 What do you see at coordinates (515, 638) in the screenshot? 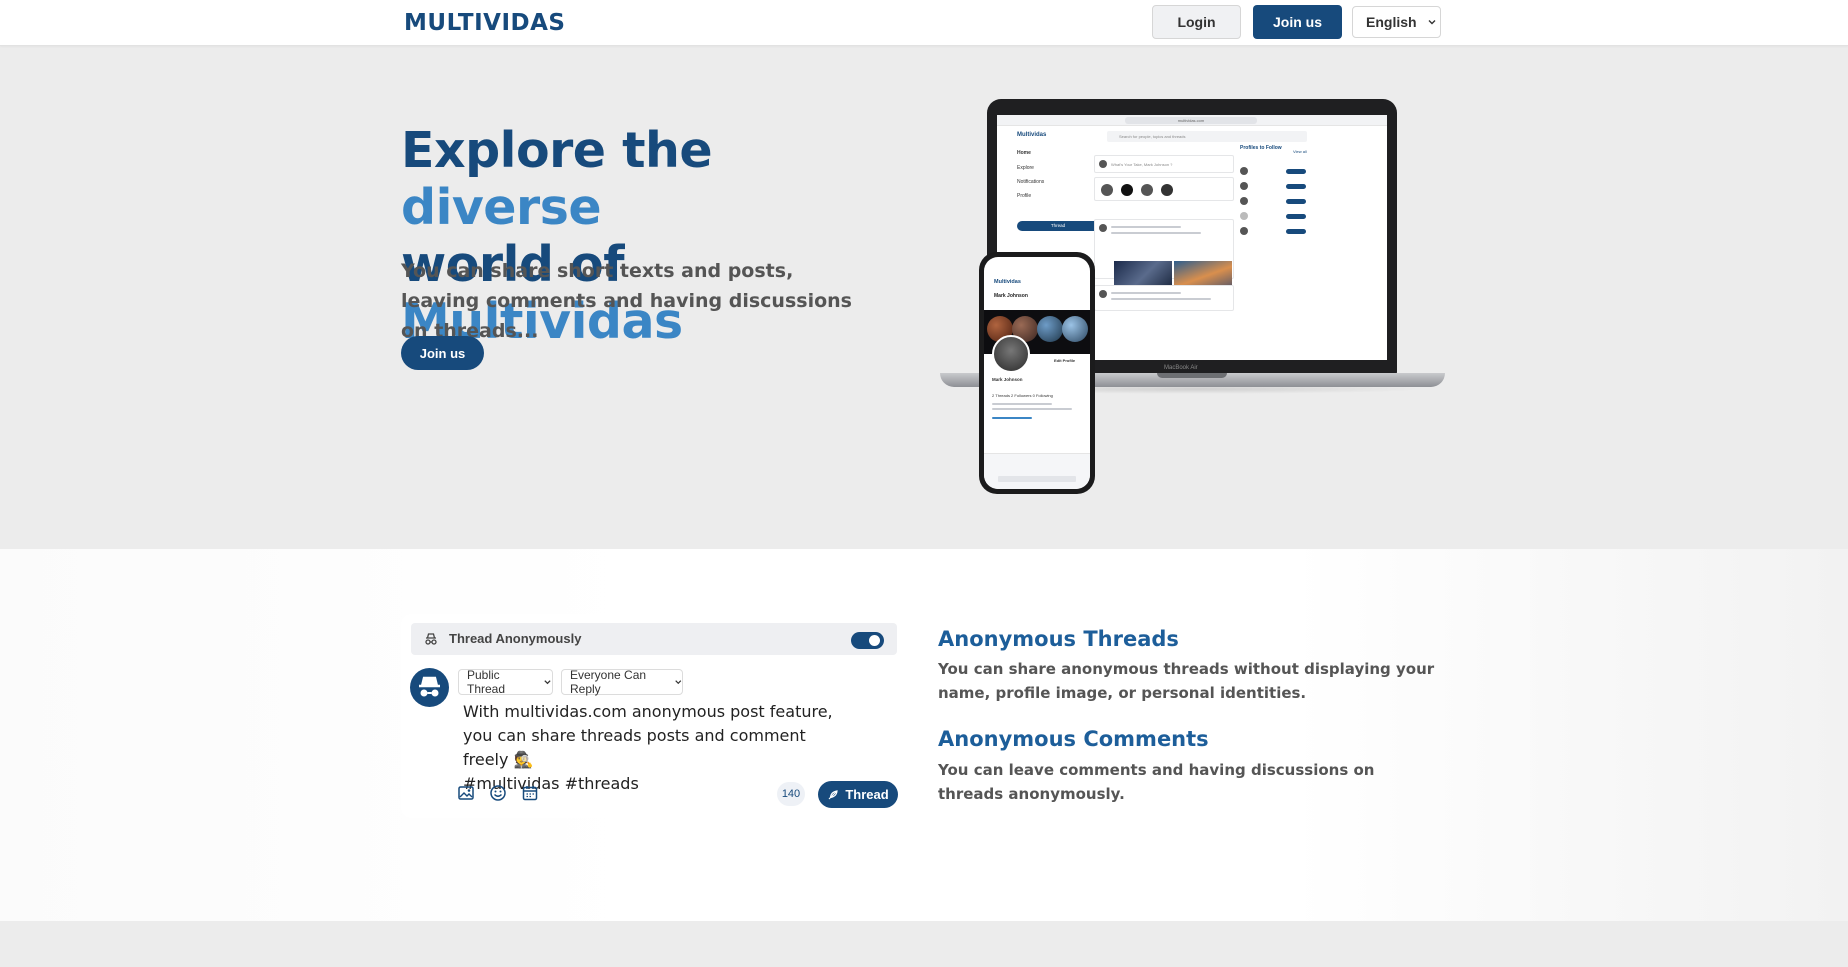
I see `anonymous-label: Thread Anonymously` at bounding box center [515, 638].